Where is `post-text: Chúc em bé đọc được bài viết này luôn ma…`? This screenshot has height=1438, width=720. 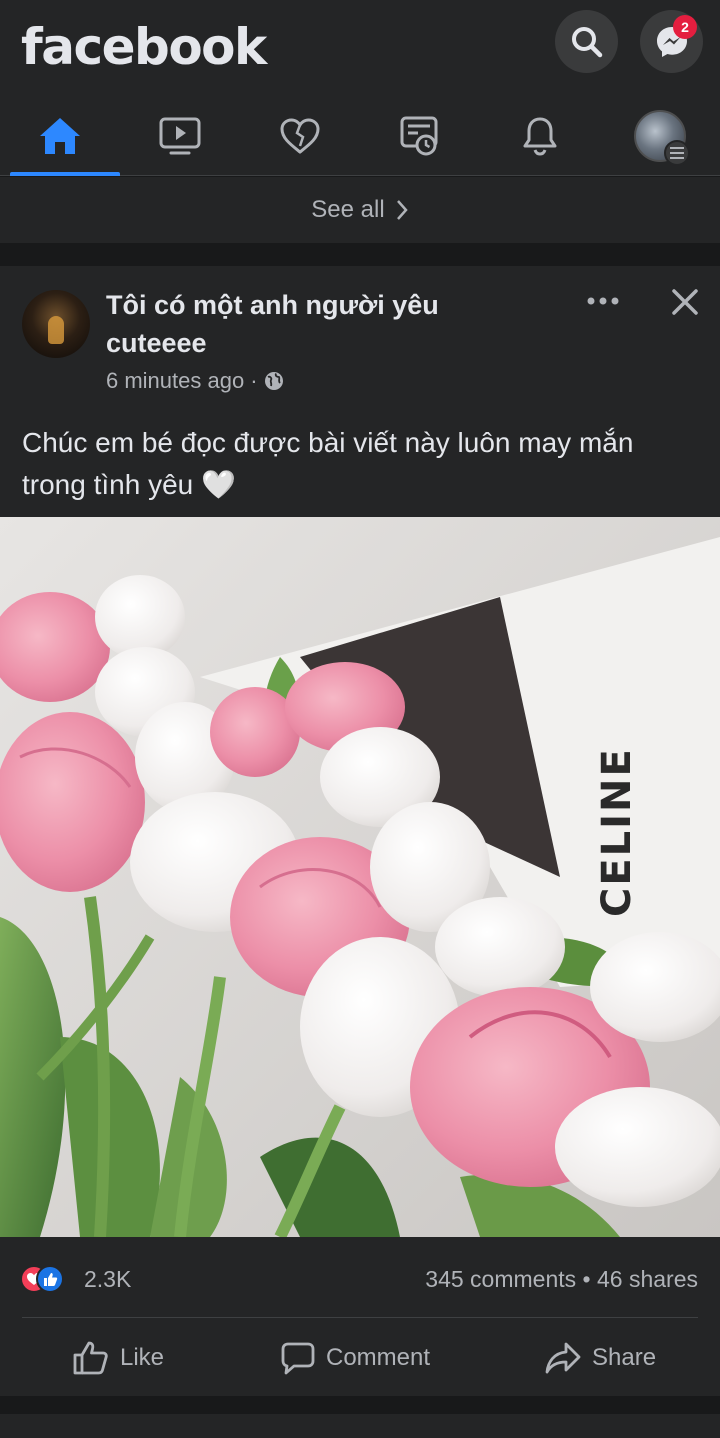 post-text: Chúc em bé đọc được bài viết này luôn ma… is located at coordinates (328, 463).